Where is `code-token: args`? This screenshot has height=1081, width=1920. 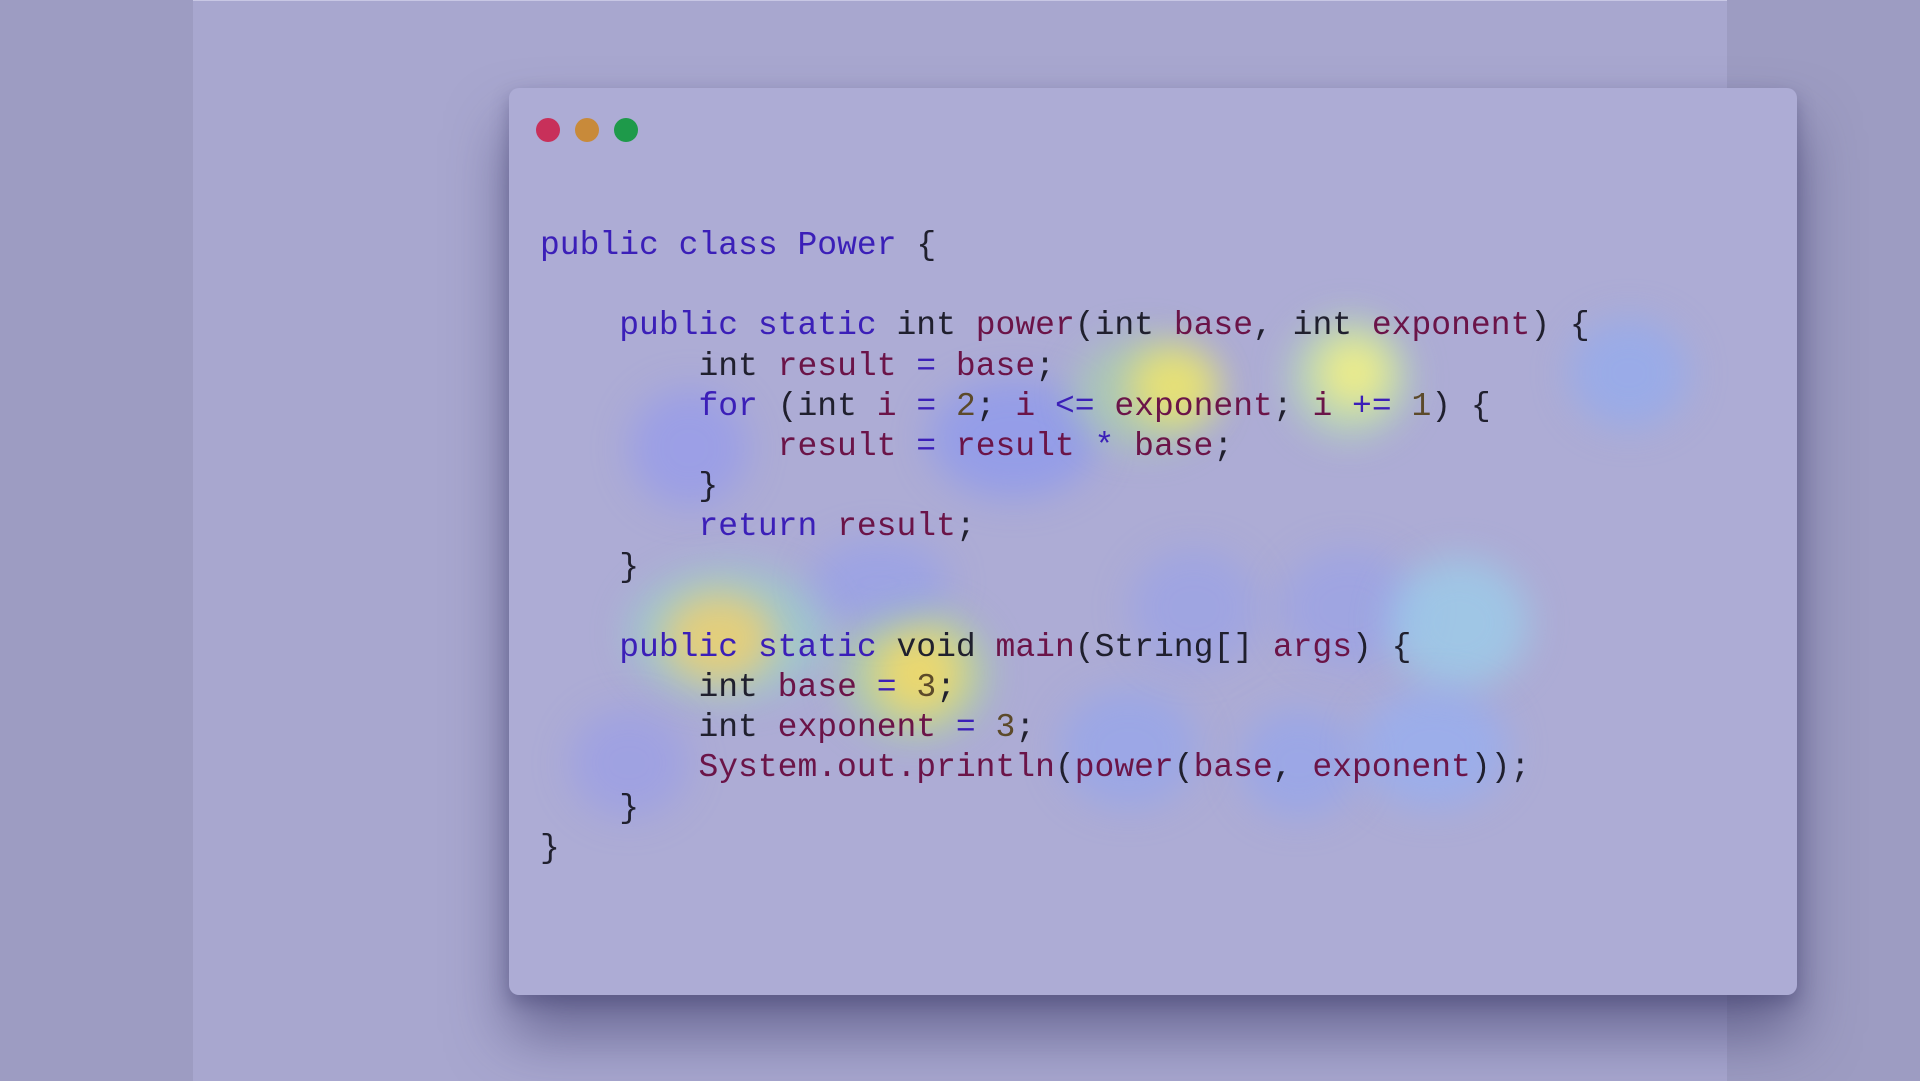 code-token: args is located at coordinates (1312, 647).